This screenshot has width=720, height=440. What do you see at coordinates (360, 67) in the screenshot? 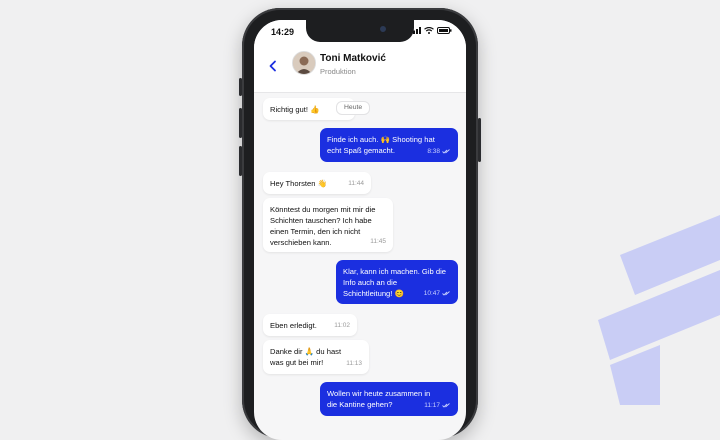
I see `chat-header: Toni Matković Produktion` at bounding box center [360, 67].